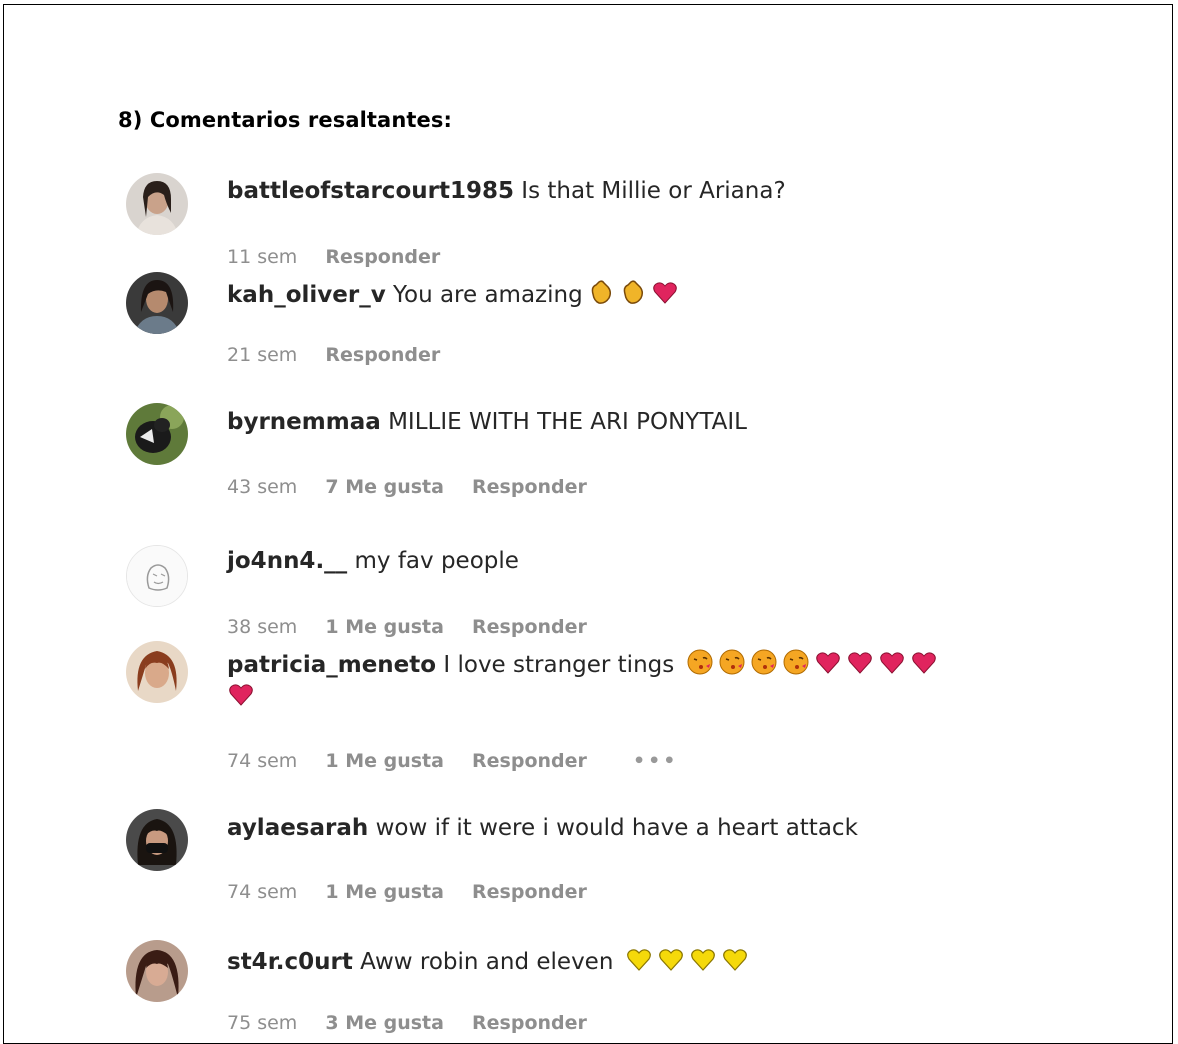  Describe the element at coordinates (285, 120) in the screenshot. I see `page-title: 8) Comentarios resaltantes:` at that location.